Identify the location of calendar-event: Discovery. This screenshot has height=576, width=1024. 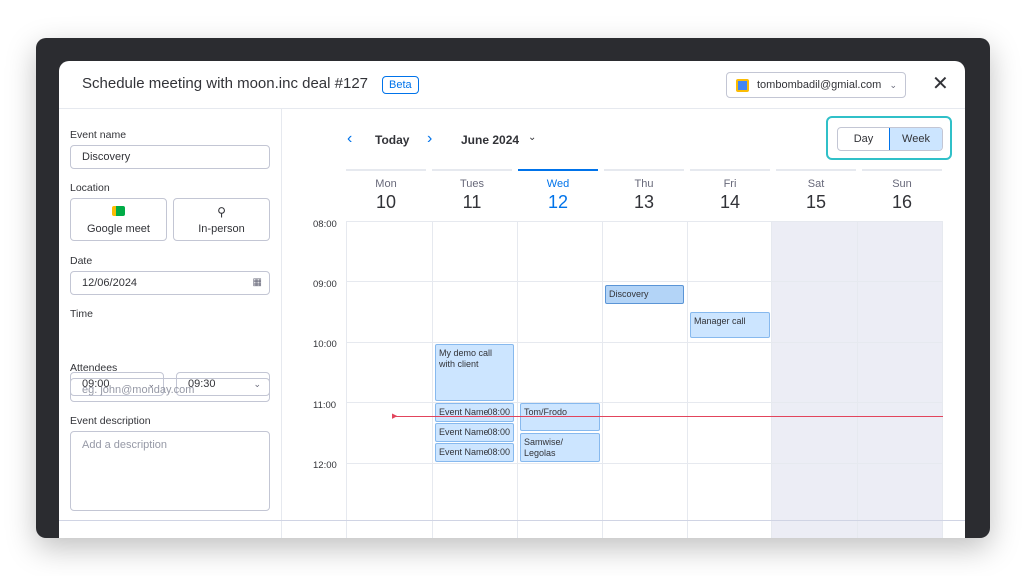
(644, 294).